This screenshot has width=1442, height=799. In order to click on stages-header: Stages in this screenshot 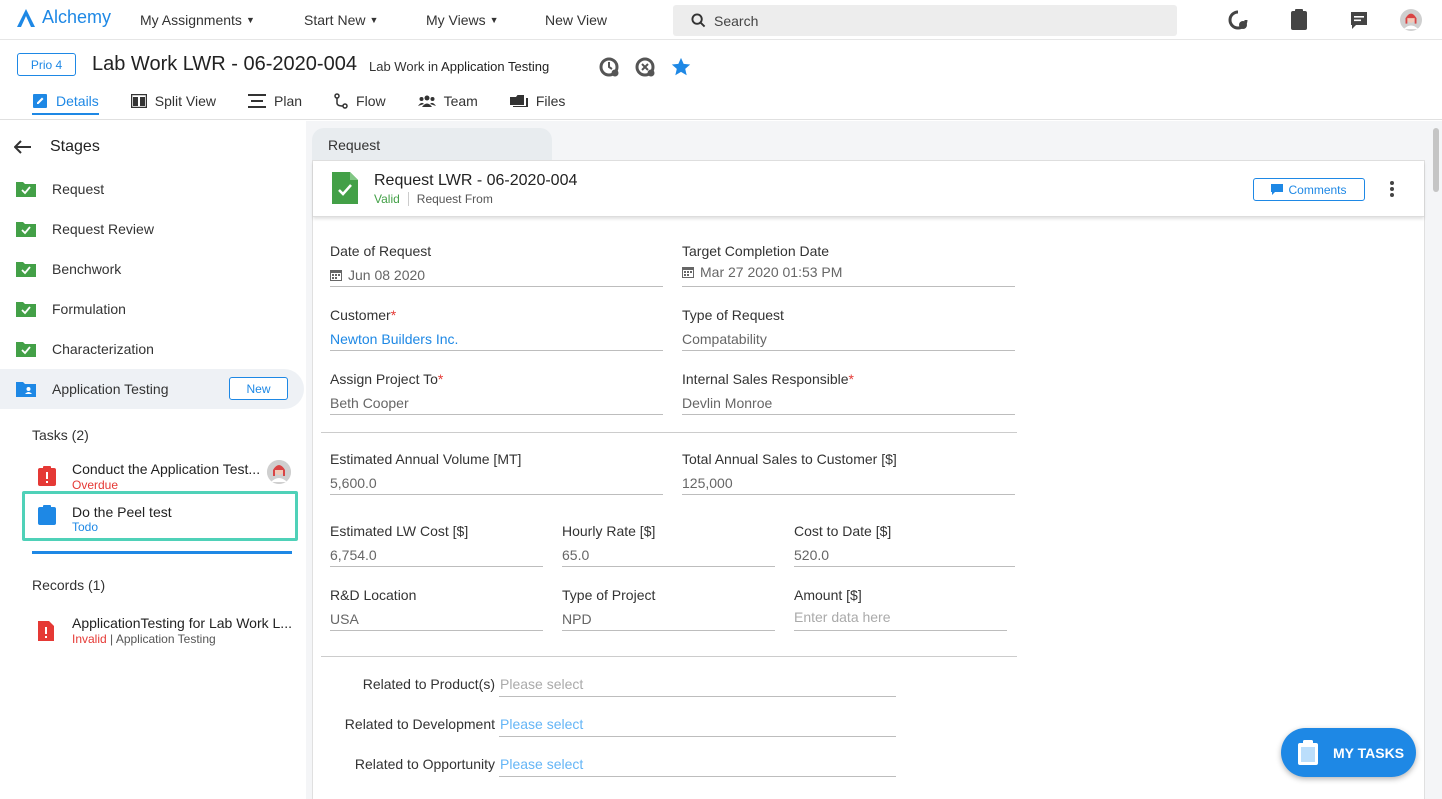, I will do `click(57, 147)`.